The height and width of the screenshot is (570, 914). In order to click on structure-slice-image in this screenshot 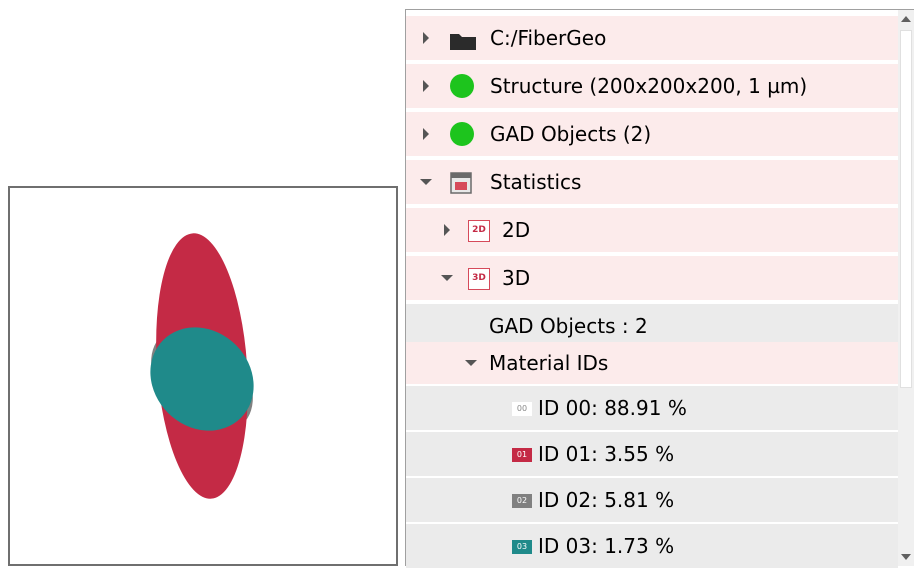, I will do `click(202, 366)`.